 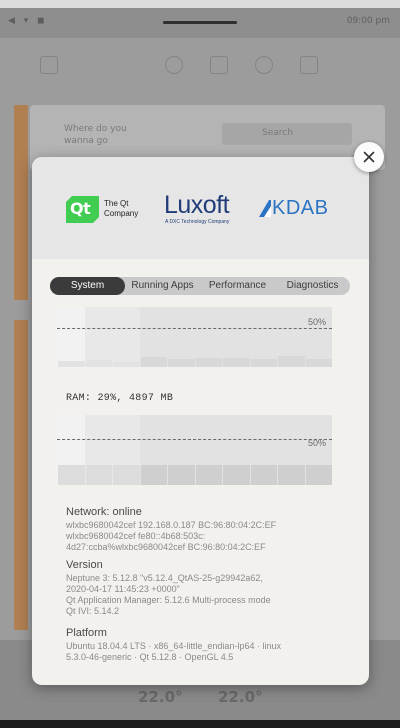 I want to click on top-strip, so click(x=200, y=4).